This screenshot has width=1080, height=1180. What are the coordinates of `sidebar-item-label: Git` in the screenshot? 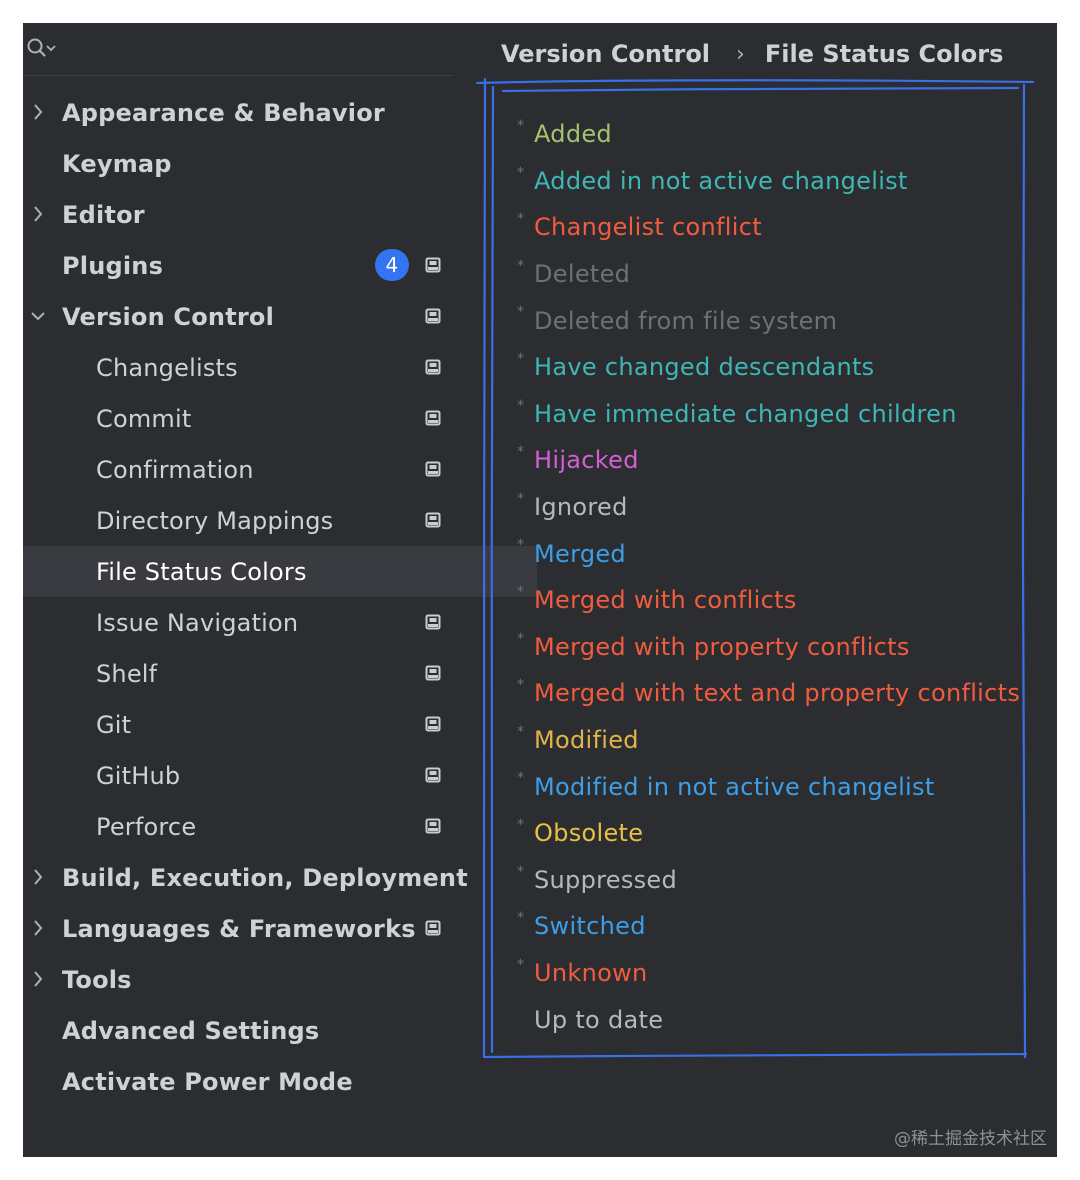 It's located at (114, 724).